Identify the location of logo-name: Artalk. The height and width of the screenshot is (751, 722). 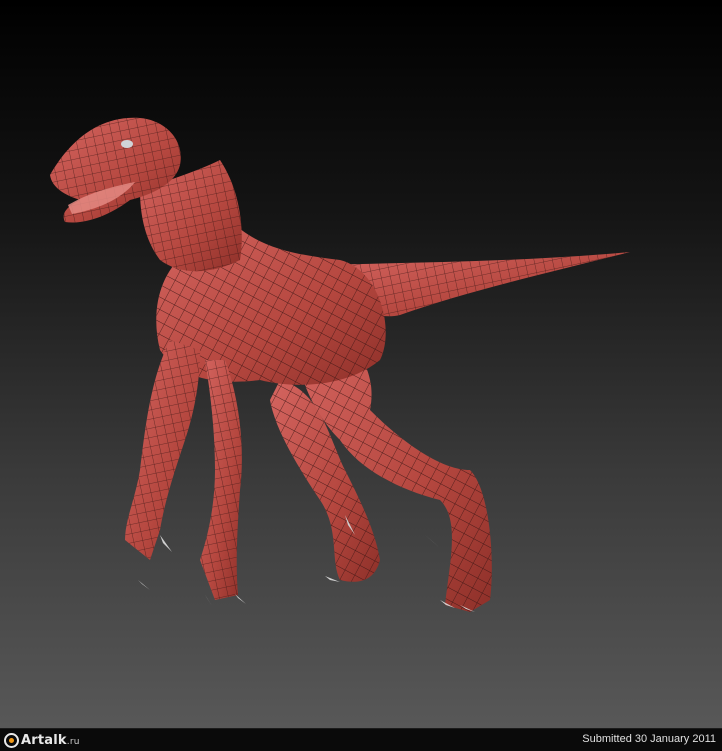
(44, 740).